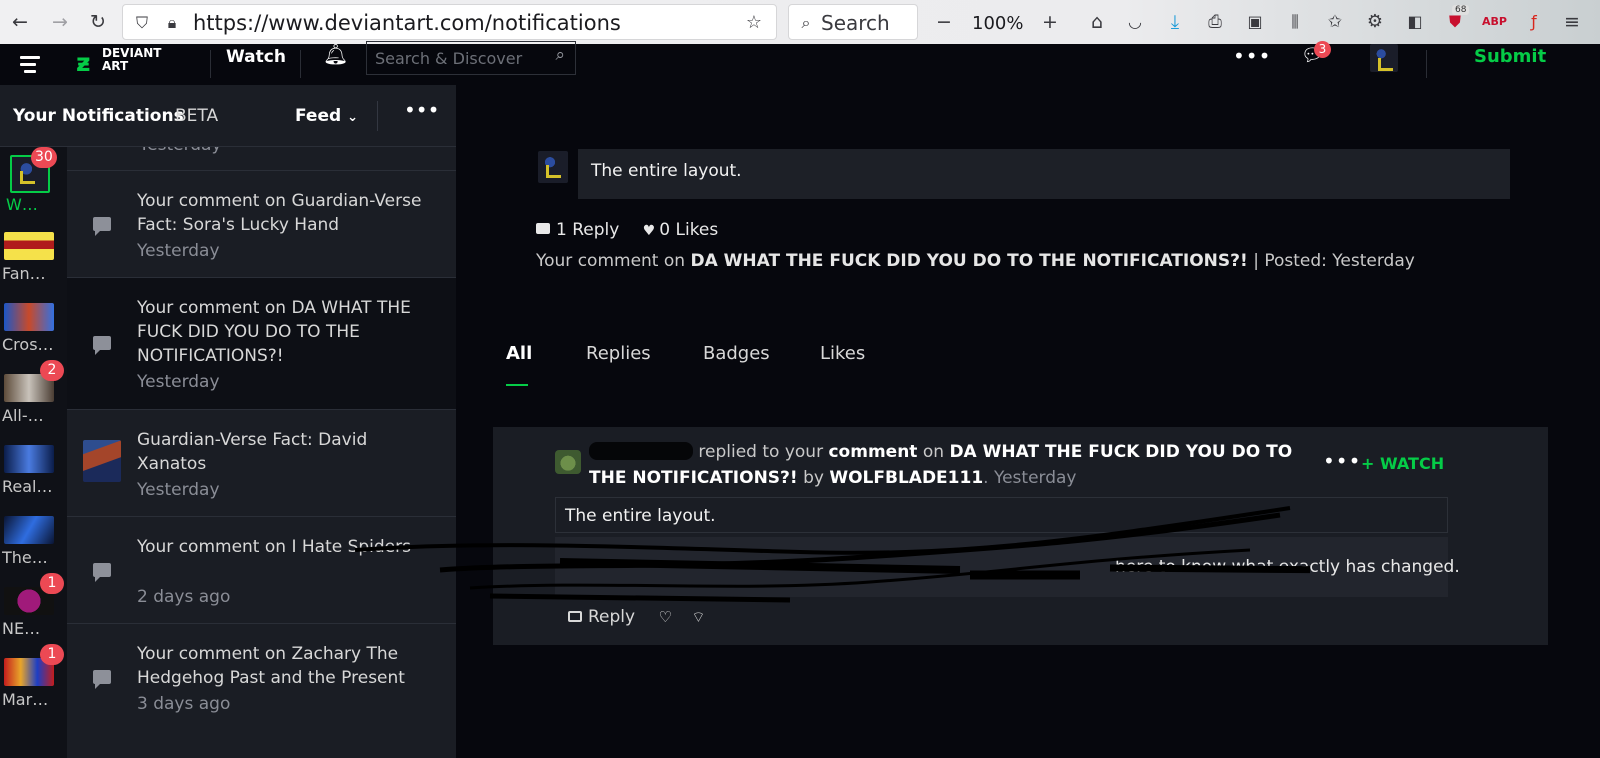 The width and height of the screenshot is (1600, 758). I want to click on reply-by: by, so click(813, 478).